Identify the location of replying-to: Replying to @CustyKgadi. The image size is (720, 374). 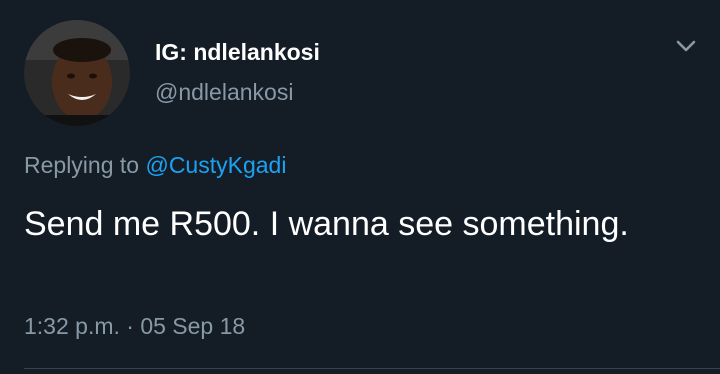
(155, 165).